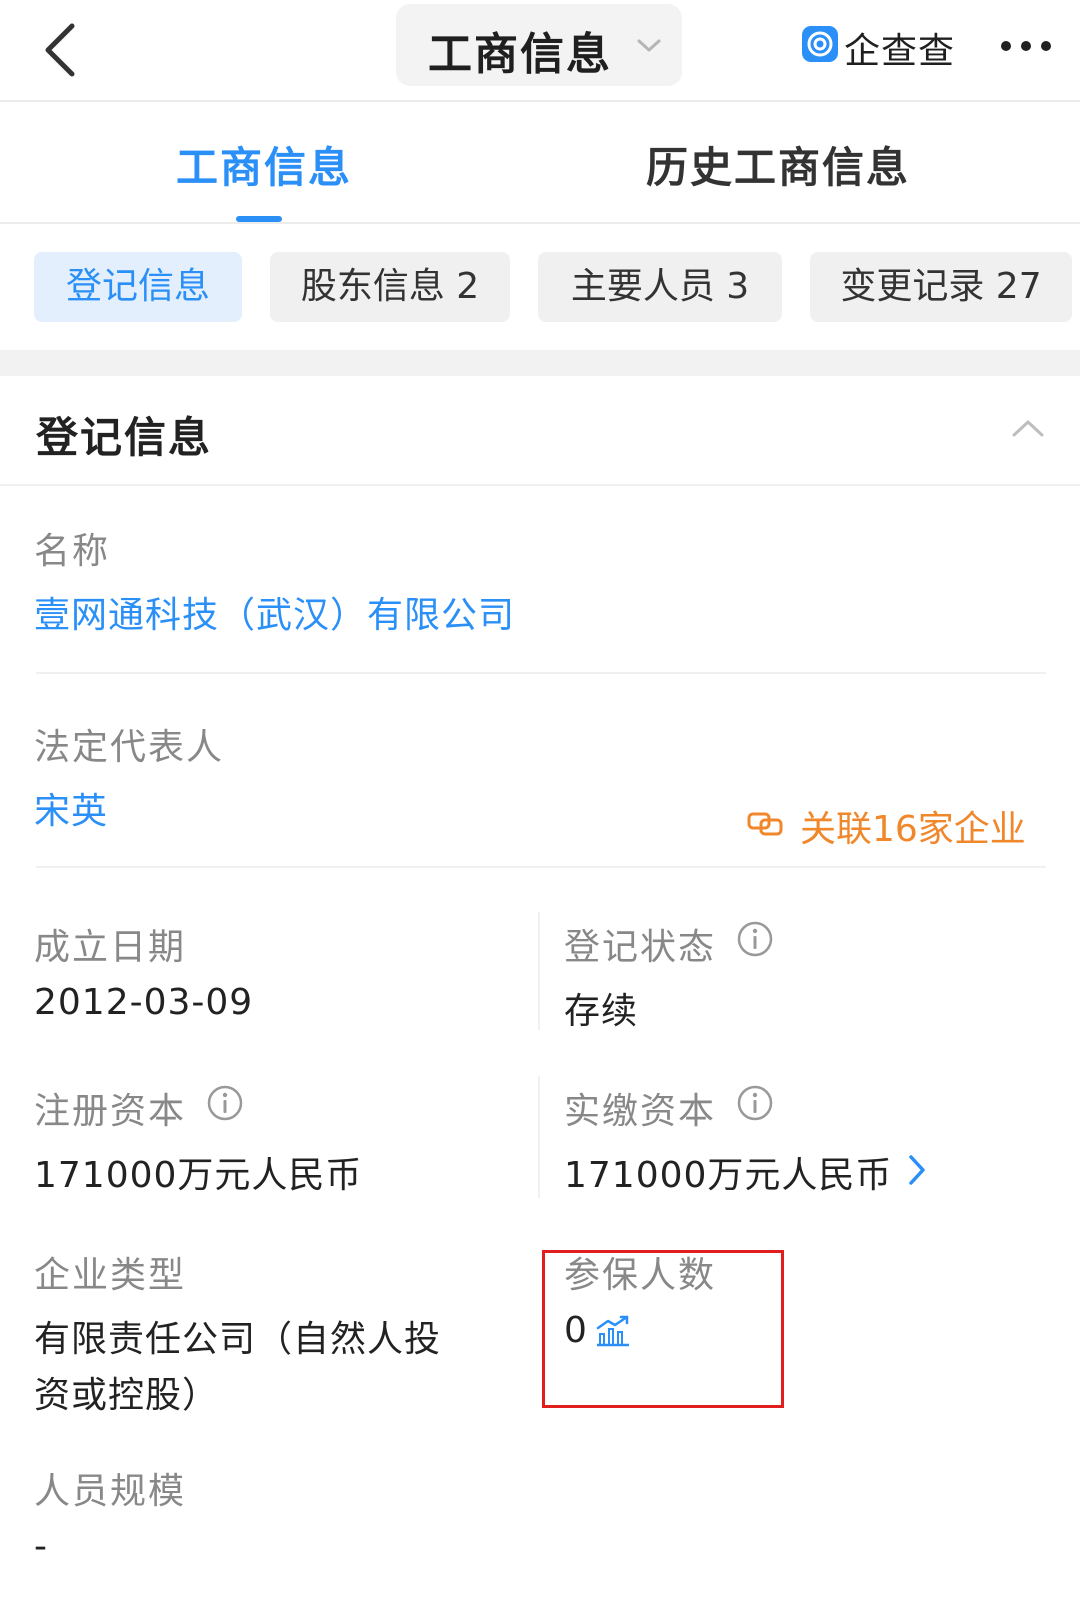  I want to click on active-tab-indicator, so click(259, 219).